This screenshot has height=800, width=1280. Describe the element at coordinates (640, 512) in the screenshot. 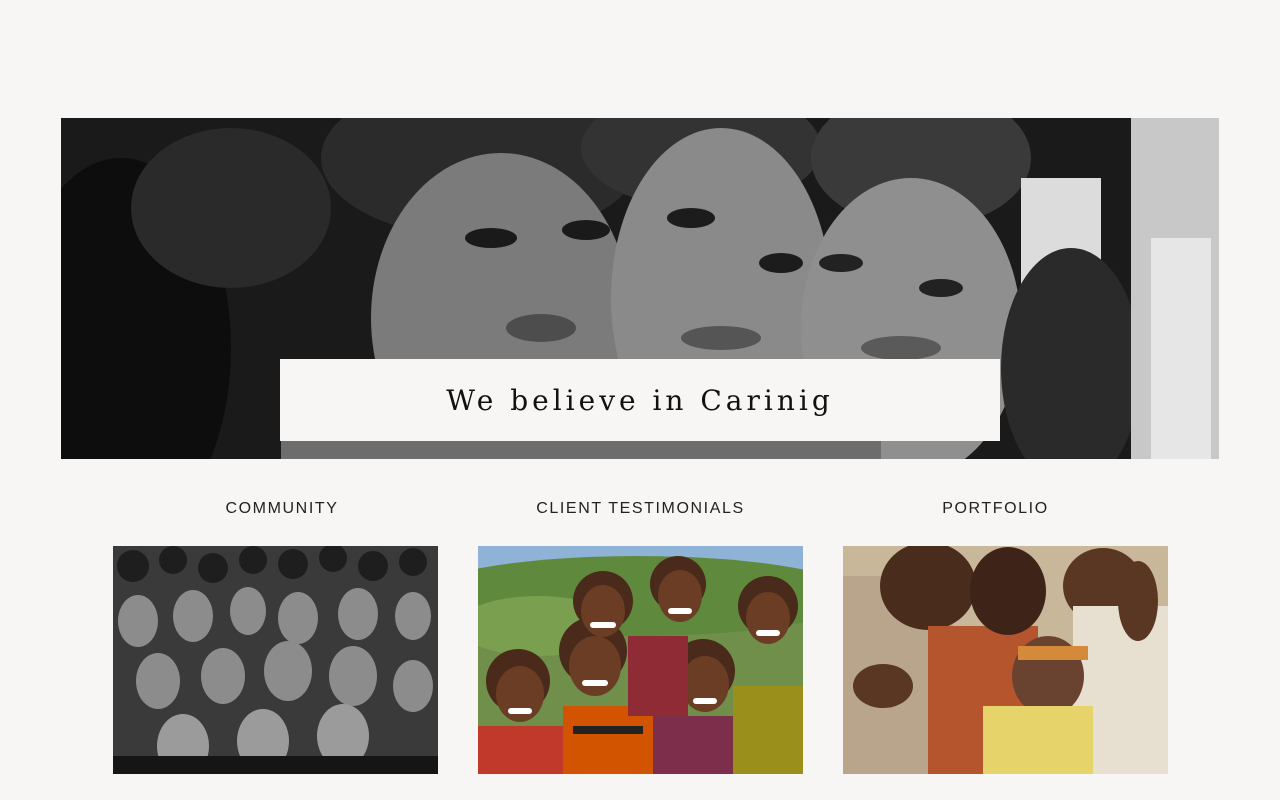

I see `client-testimonials-title: CLIENT TESTIMONIALS` at that location.